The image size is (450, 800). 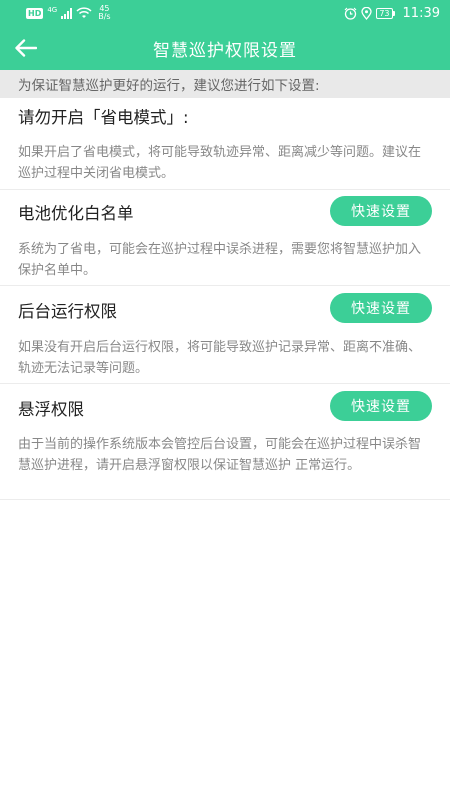 I want to click on arrow-left-icon, so click(x=26, y=48).